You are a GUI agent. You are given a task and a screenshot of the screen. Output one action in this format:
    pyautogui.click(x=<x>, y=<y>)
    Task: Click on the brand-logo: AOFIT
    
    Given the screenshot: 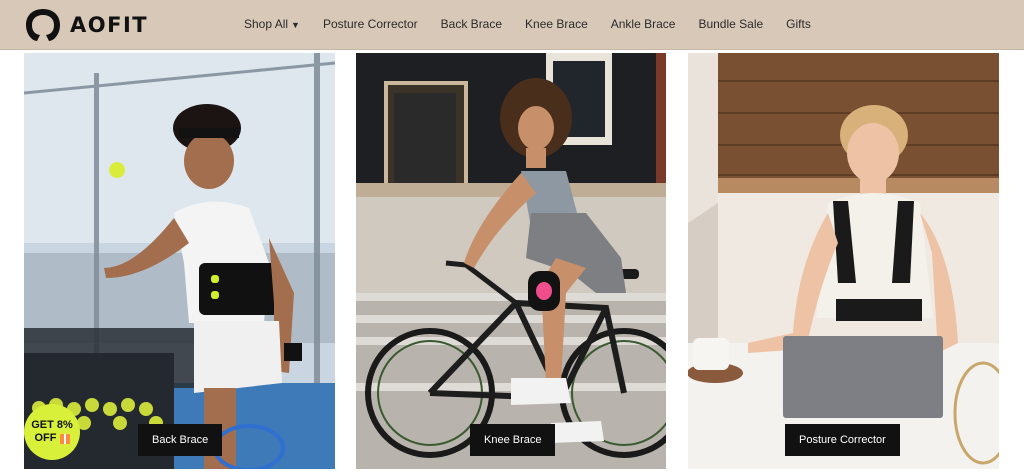 What is the action you would take?
    pyautogui.click(x=86, y=25)
    